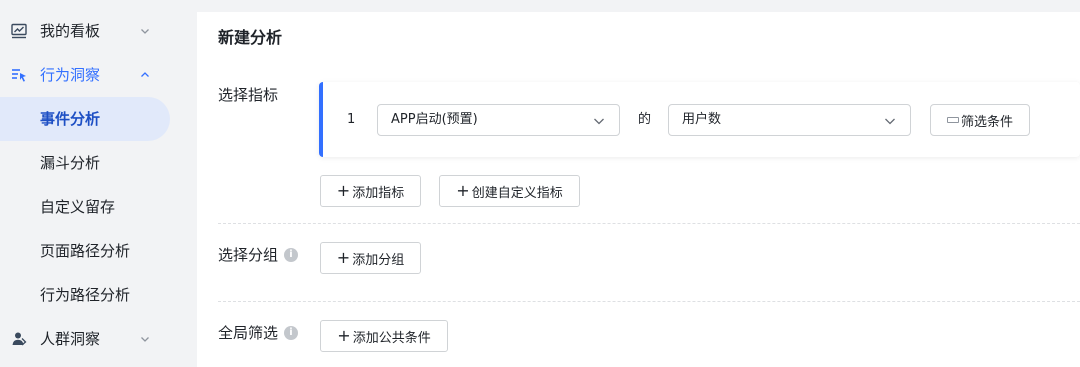  I want to click on event-select-value: APP启动(预置), so click(434, 119).